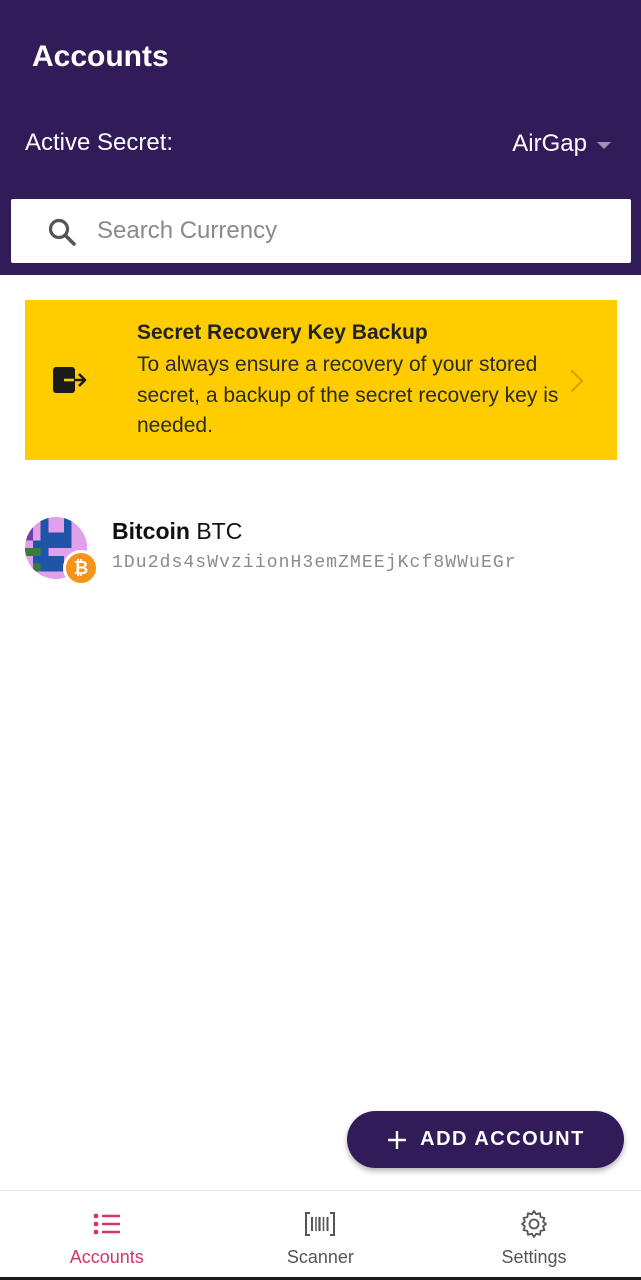  I want to click on tab-accounts: Accounts, so click(107, 1234).